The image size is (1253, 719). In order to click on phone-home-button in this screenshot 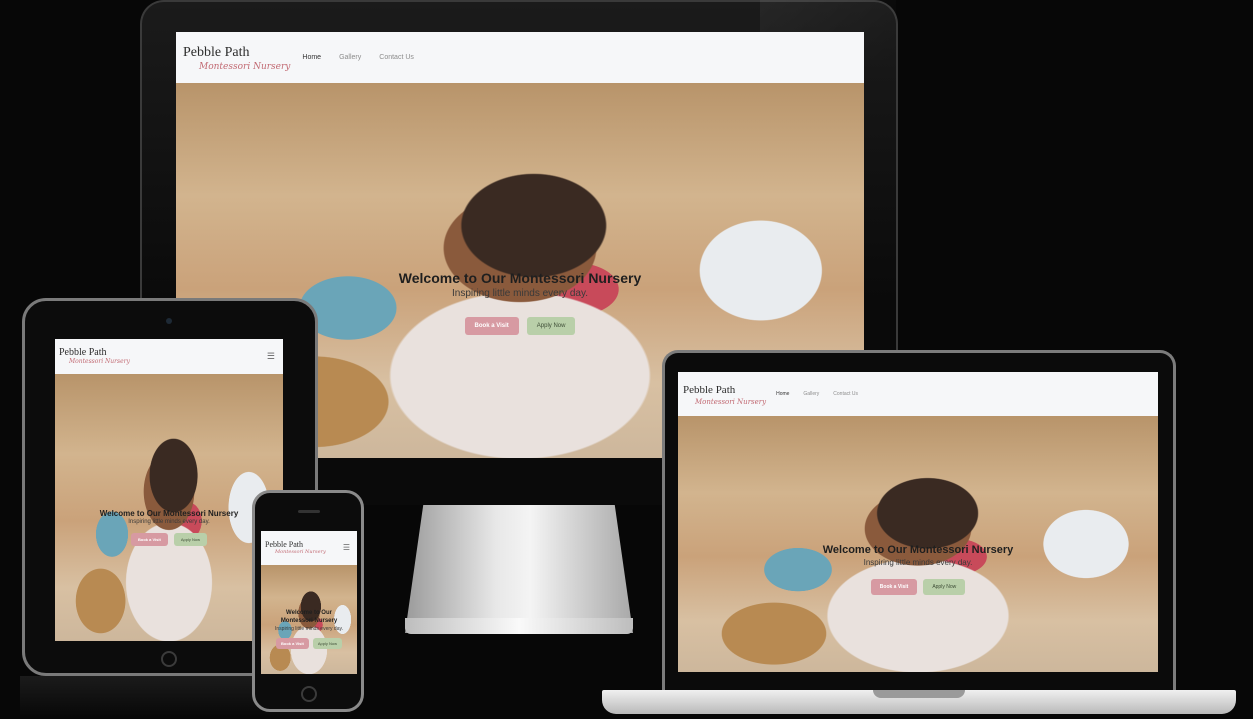, I will do `click(309, 694)`.